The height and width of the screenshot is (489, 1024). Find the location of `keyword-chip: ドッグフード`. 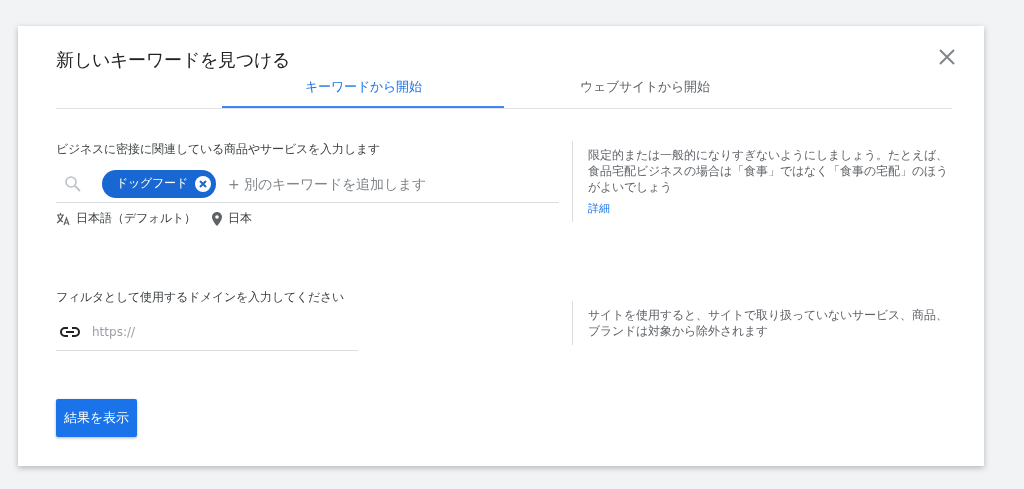

keyword-chip: ドッグフード is located at coordinates (159, 183).